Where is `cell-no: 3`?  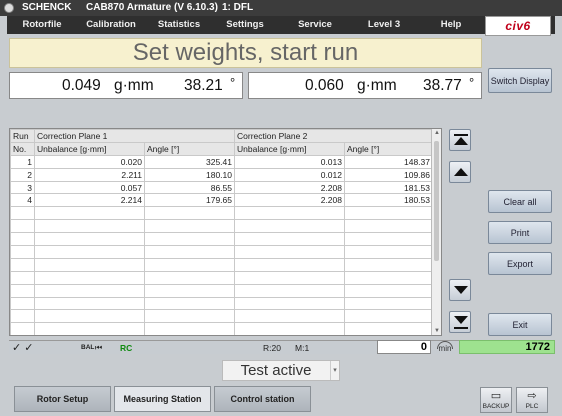
cell-no: 3 is located at coordinates (22, 187).